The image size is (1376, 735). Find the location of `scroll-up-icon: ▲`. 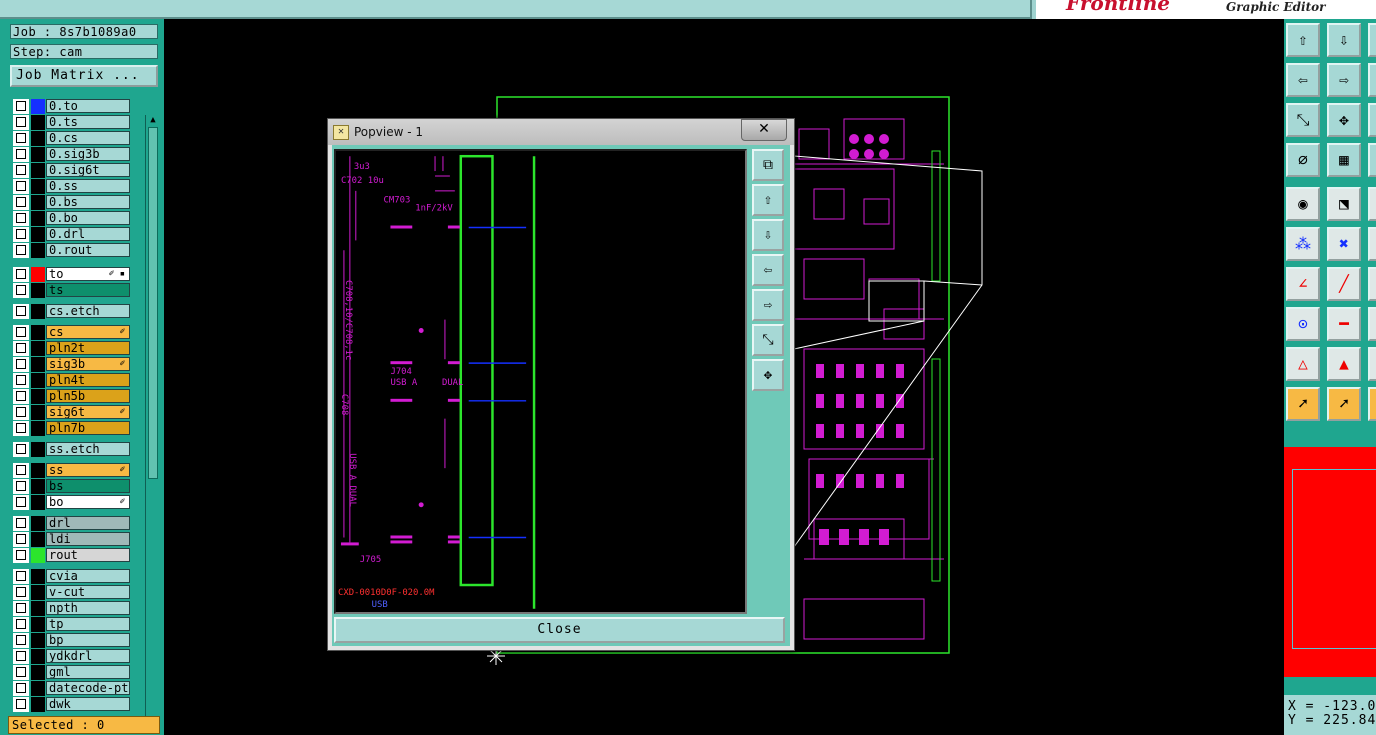

scroll-up-icon: ▲ is located at coordinates (153, 120).